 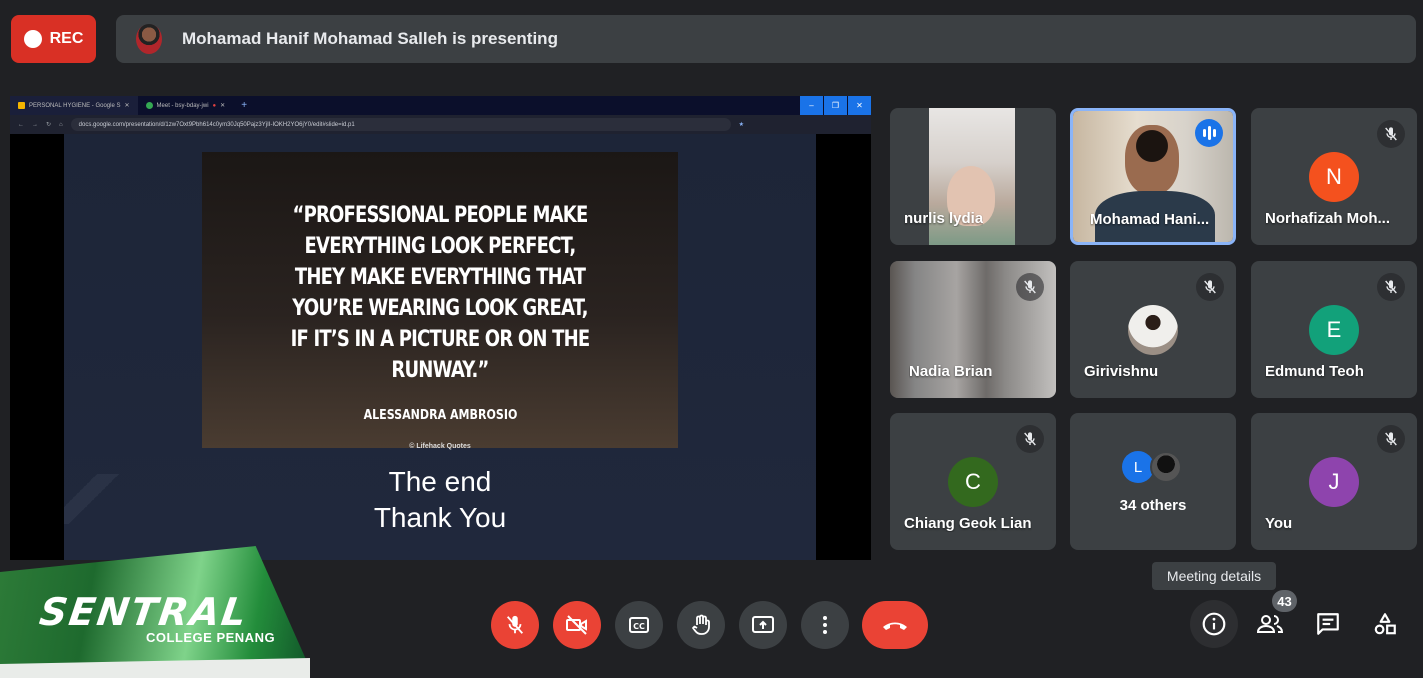 I want to click on camera-toggle-button, so click(x=577, y=625).